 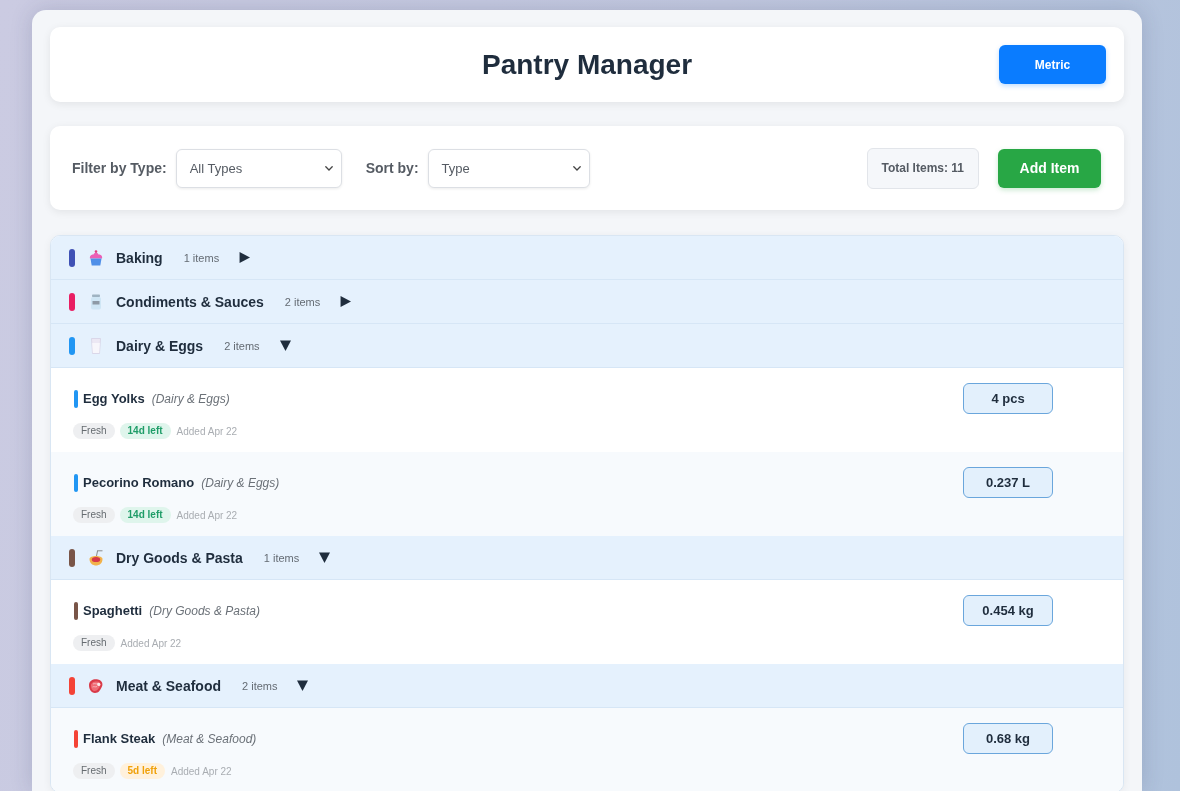 I want to click on item-name: Egg Yolks, so click(x=114, y=398).